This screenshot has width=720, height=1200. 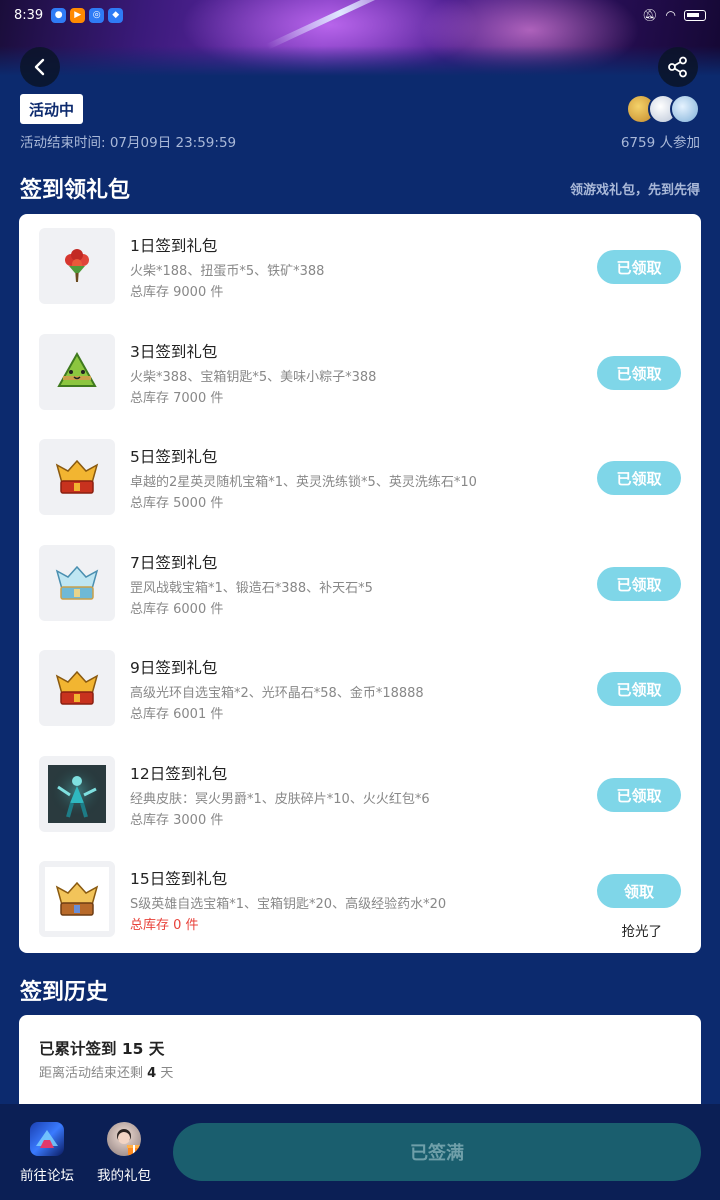 I want to click on gold-chest-icon, so click(x=77, y=899).